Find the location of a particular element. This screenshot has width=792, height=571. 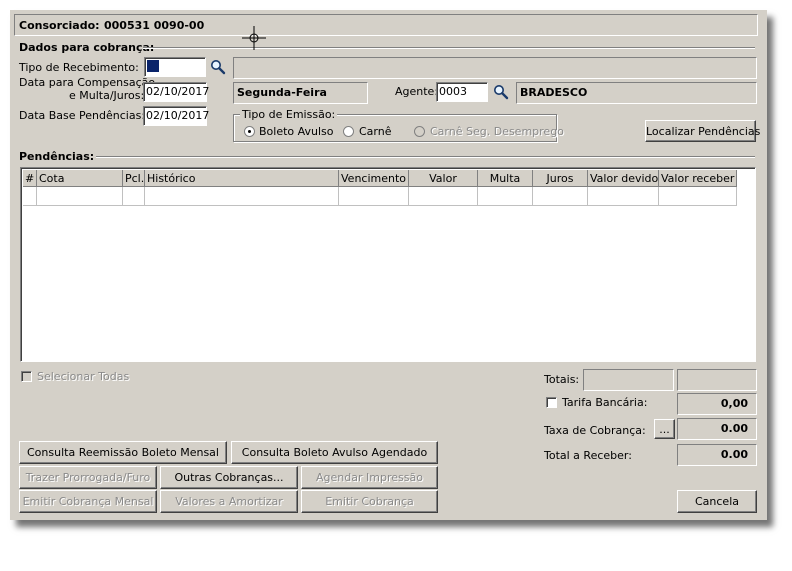

tarifa-bancaria-checkbox is located at coordinates (551, 402).